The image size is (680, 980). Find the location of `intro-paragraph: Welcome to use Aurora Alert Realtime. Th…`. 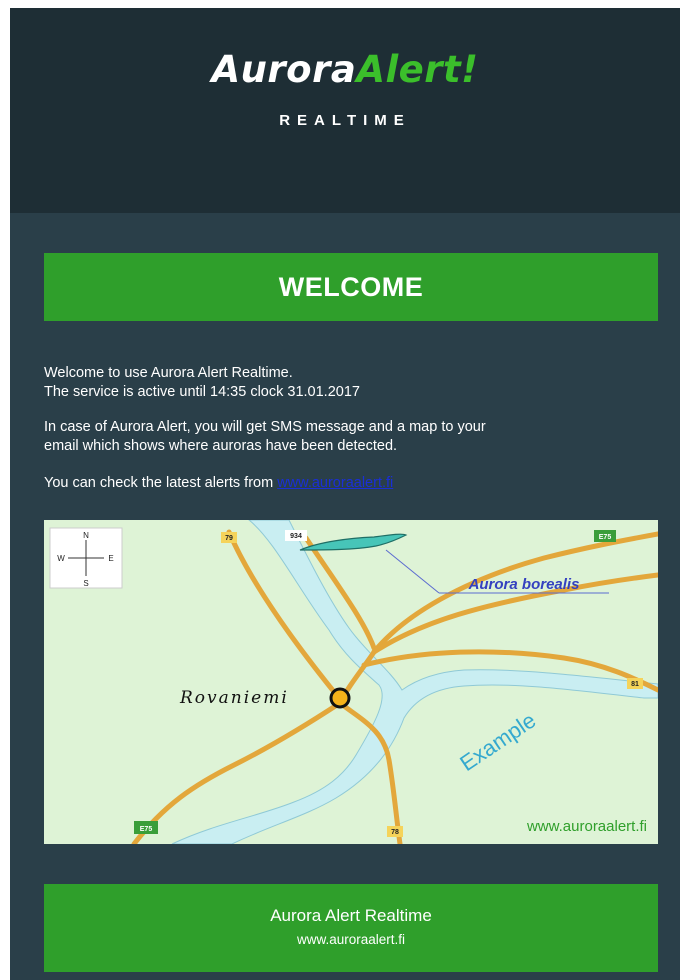

intro-paragraph: Welcome to use Aurora Alert Realtime. Th… is located at coordinates (344, 383).